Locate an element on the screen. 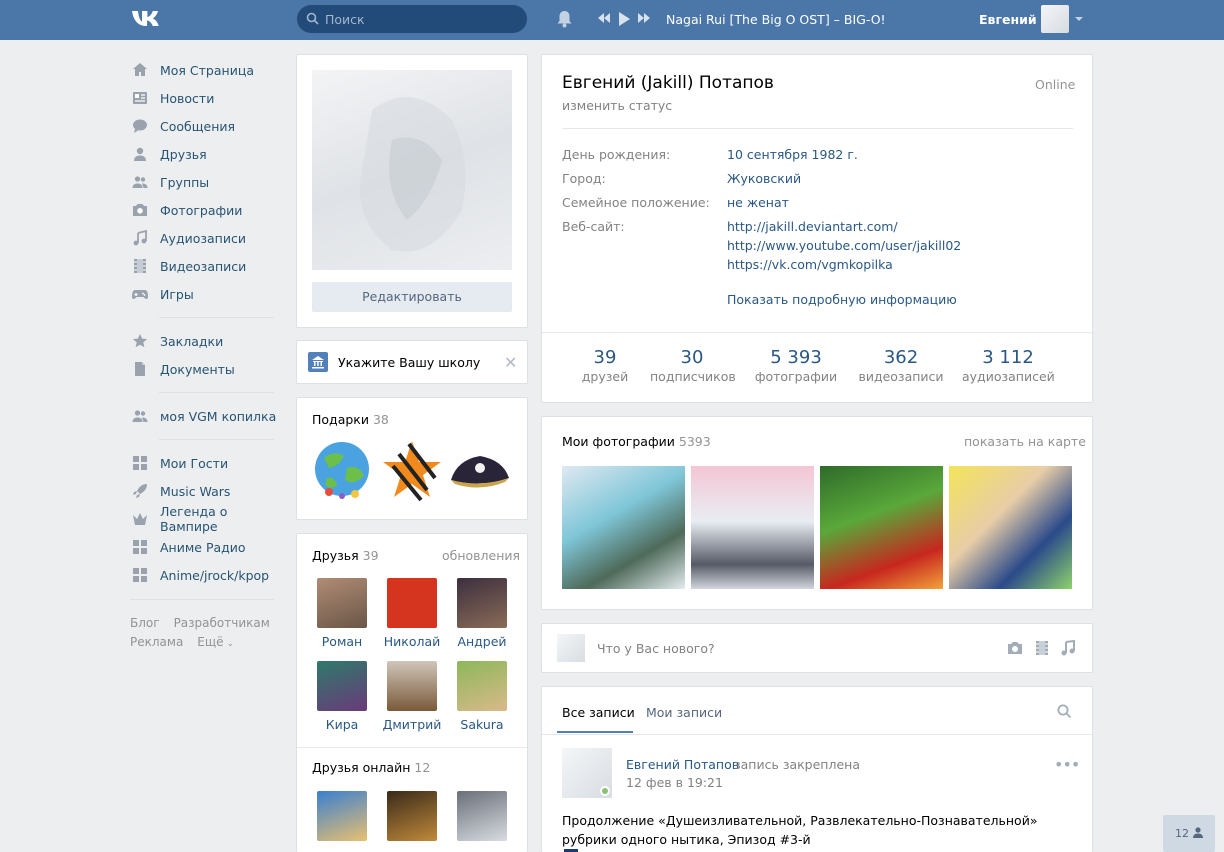  counter-photos: 5 393 фотографии is located at coordinates (796, 365).